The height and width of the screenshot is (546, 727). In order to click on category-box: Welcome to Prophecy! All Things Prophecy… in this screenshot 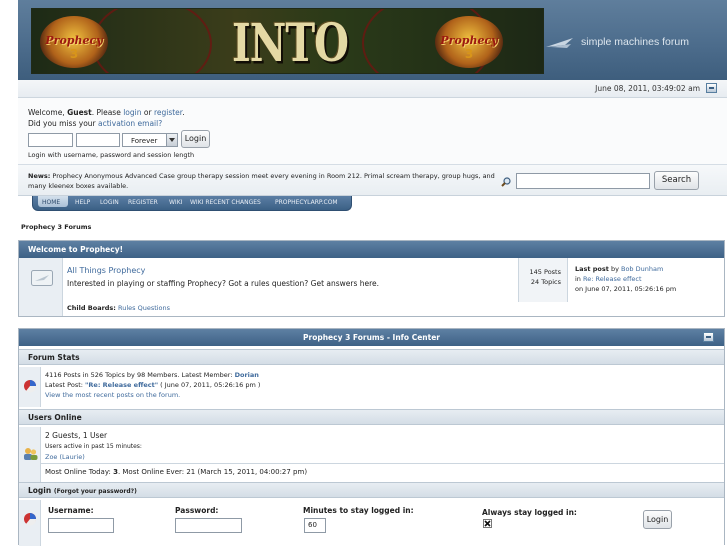, I will do `click(371, 278)`.